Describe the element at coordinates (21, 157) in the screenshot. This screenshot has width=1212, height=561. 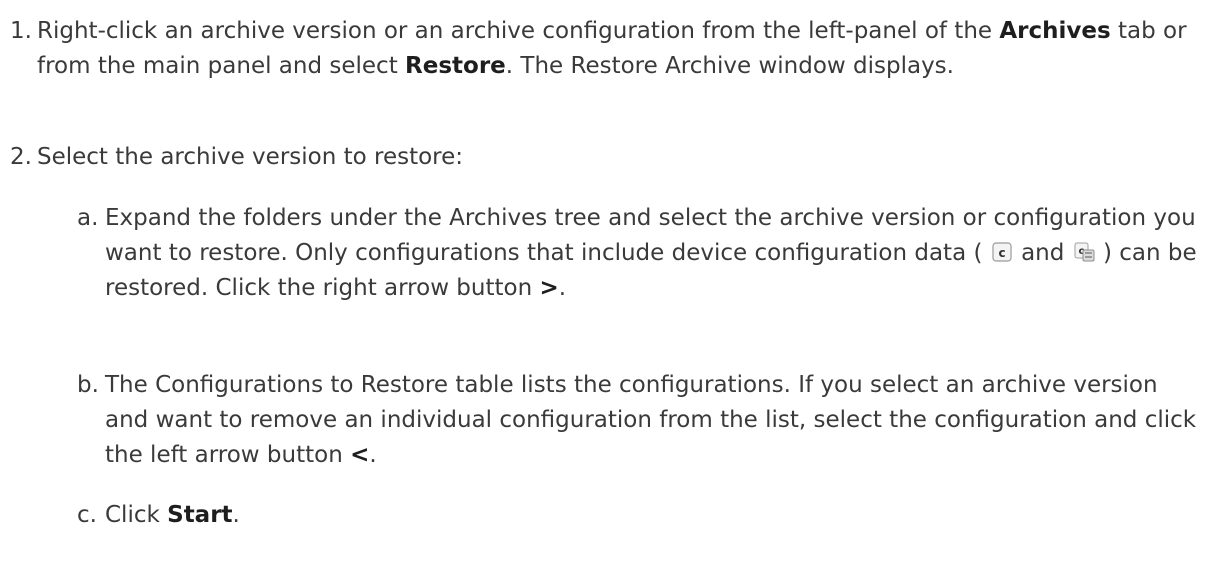
I see `step-number: 2.` at that location.